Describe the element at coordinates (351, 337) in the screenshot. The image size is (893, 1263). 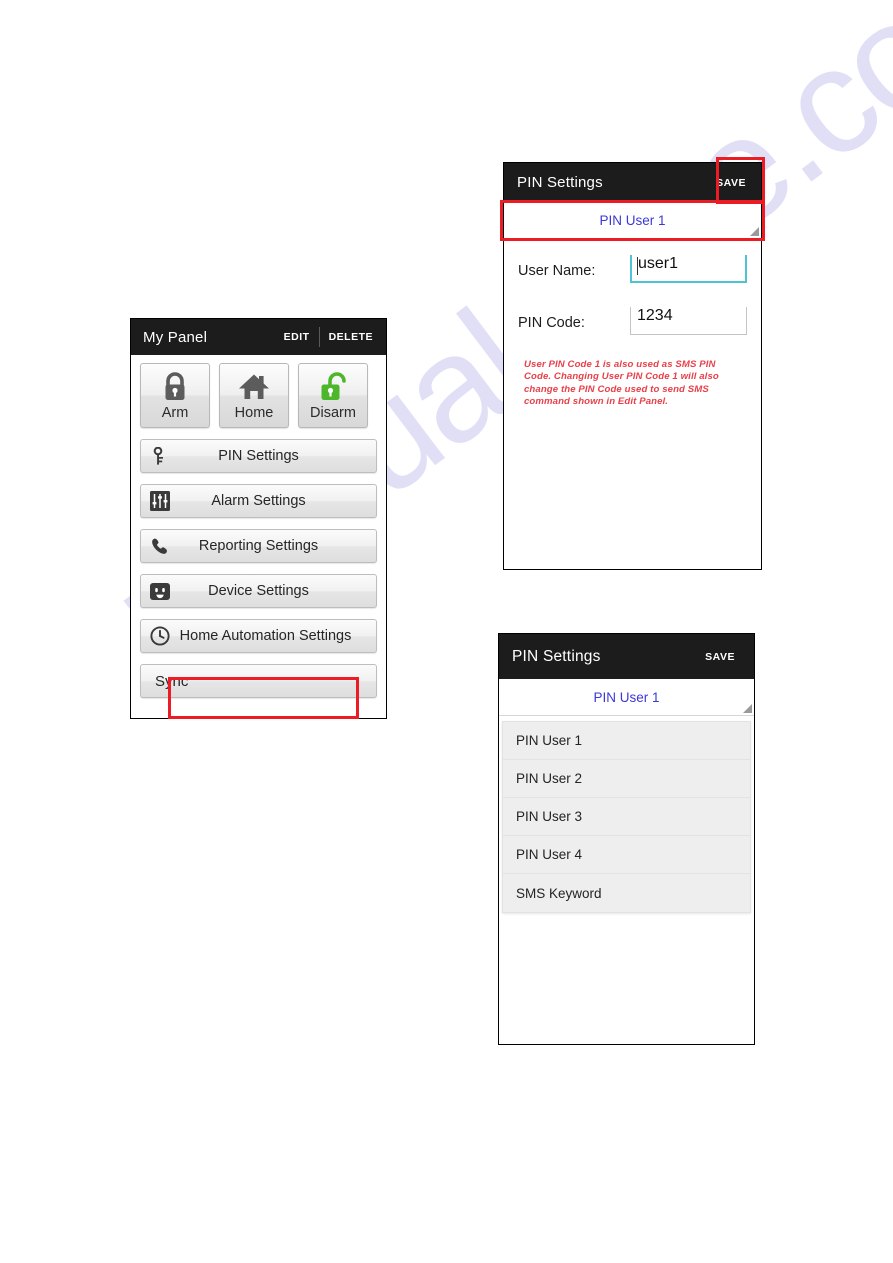
I see `delete-button: DELETE` at that location.